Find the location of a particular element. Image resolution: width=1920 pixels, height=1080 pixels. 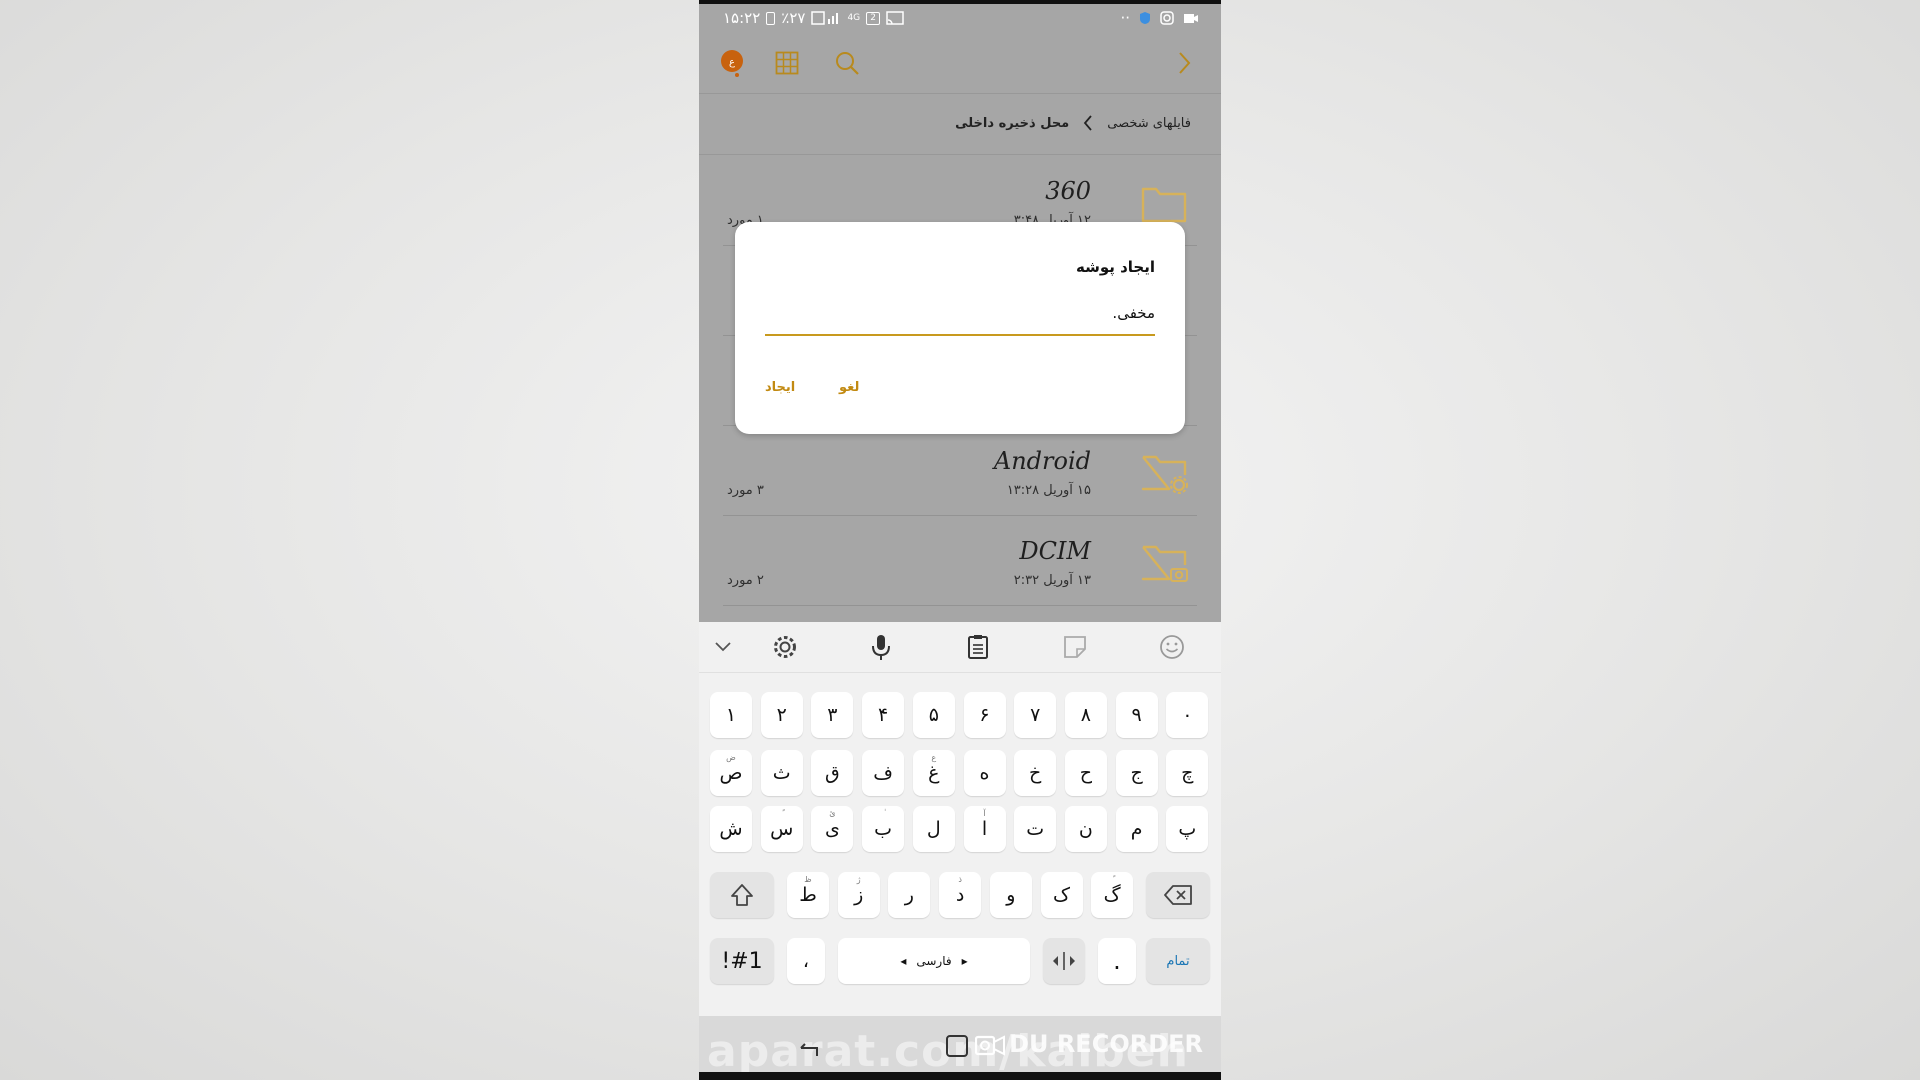

letter-key: م is located at coordinates (1136, 829).